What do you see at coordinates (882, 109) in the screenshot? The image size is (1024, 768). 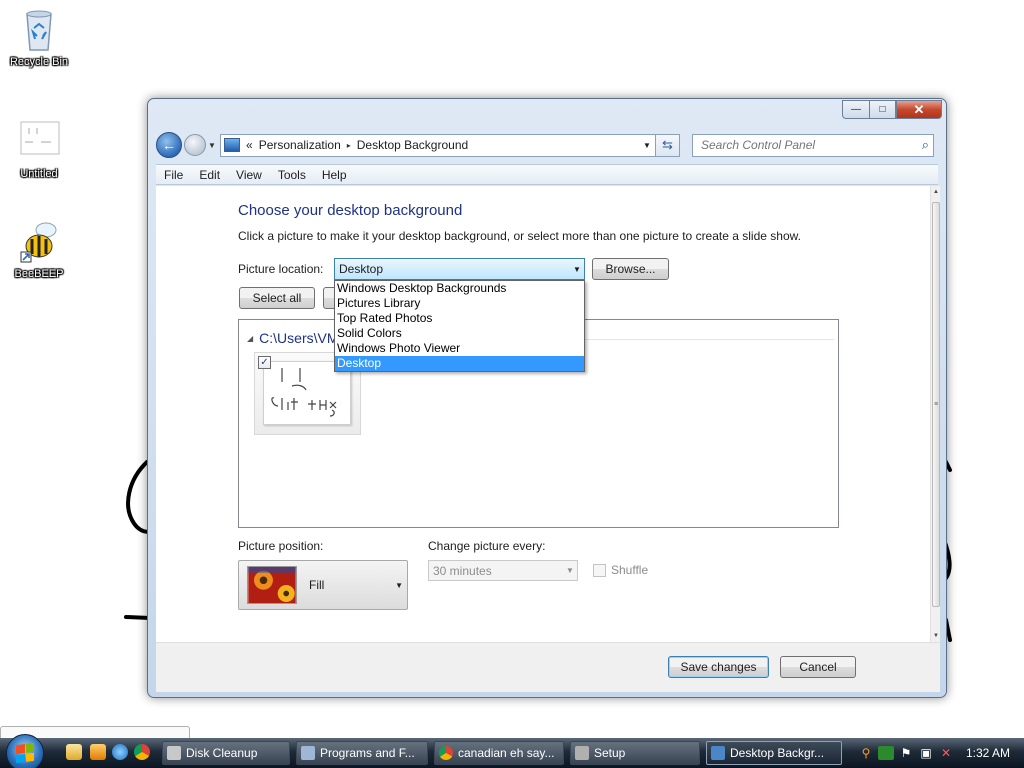 I see `maximize-button: □` at bounding box center [882, 109].